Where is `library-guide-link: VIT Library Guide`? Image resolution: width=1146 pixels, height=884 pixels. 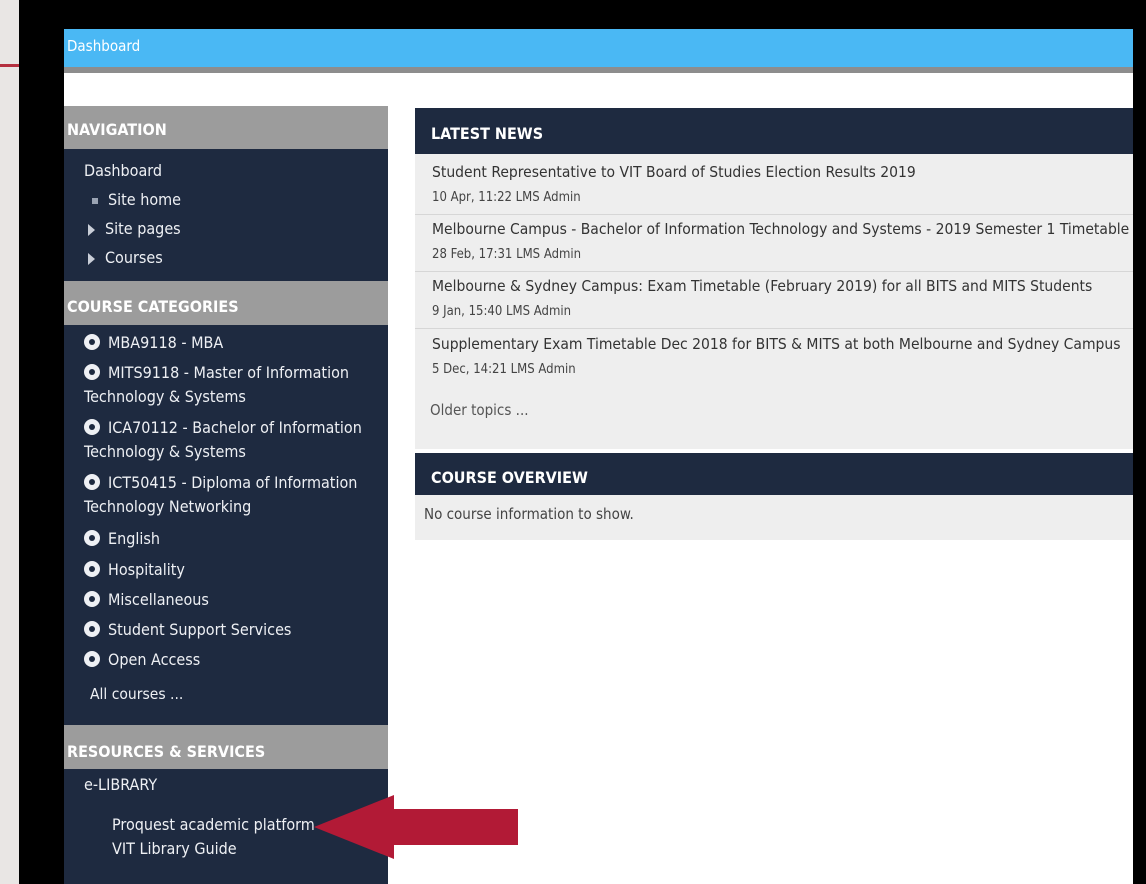 library-guide-link: VIT Library Guide is located at coordinates (174, 848).